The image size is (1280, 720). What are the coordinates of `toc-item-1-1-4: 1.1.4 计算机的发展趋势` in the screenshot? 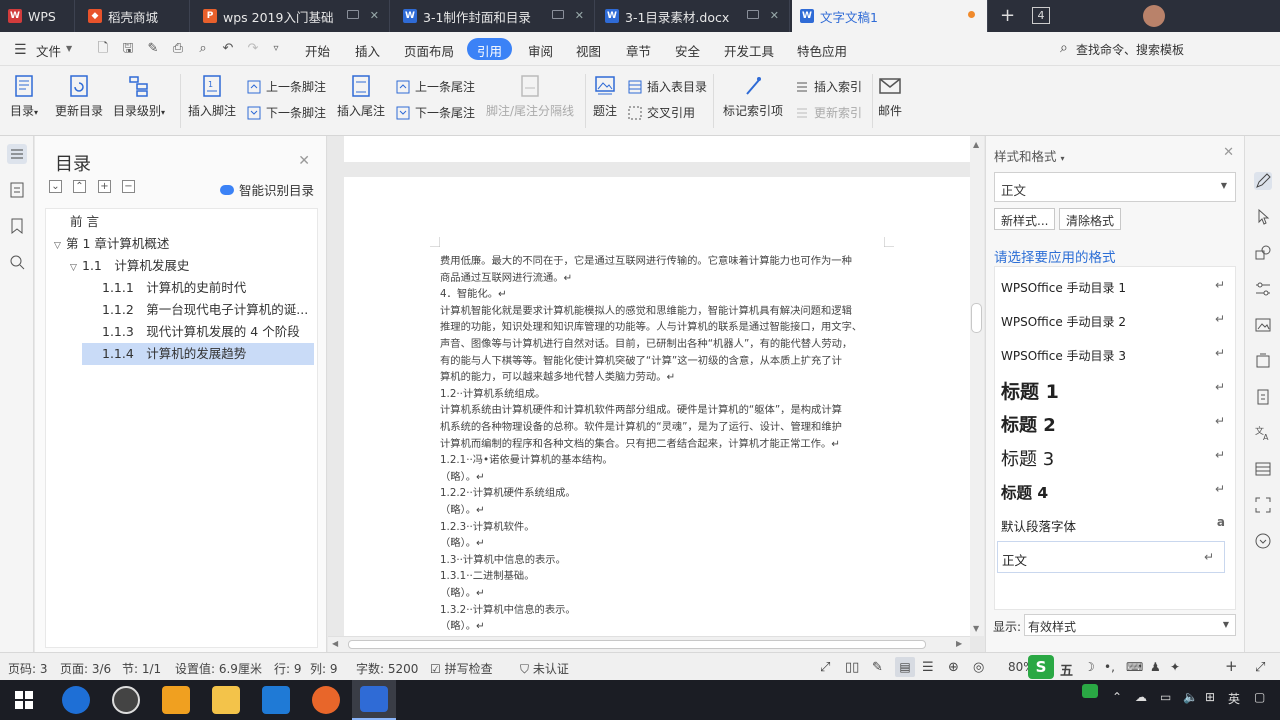 It's located at (198, 354).